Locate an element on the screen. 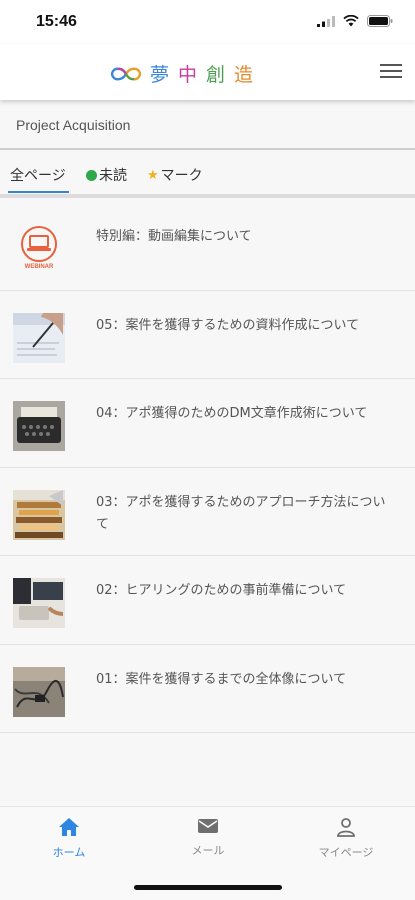 The image size is (415, 900). nav-home: ホーム is located at coordinates (69, 838).